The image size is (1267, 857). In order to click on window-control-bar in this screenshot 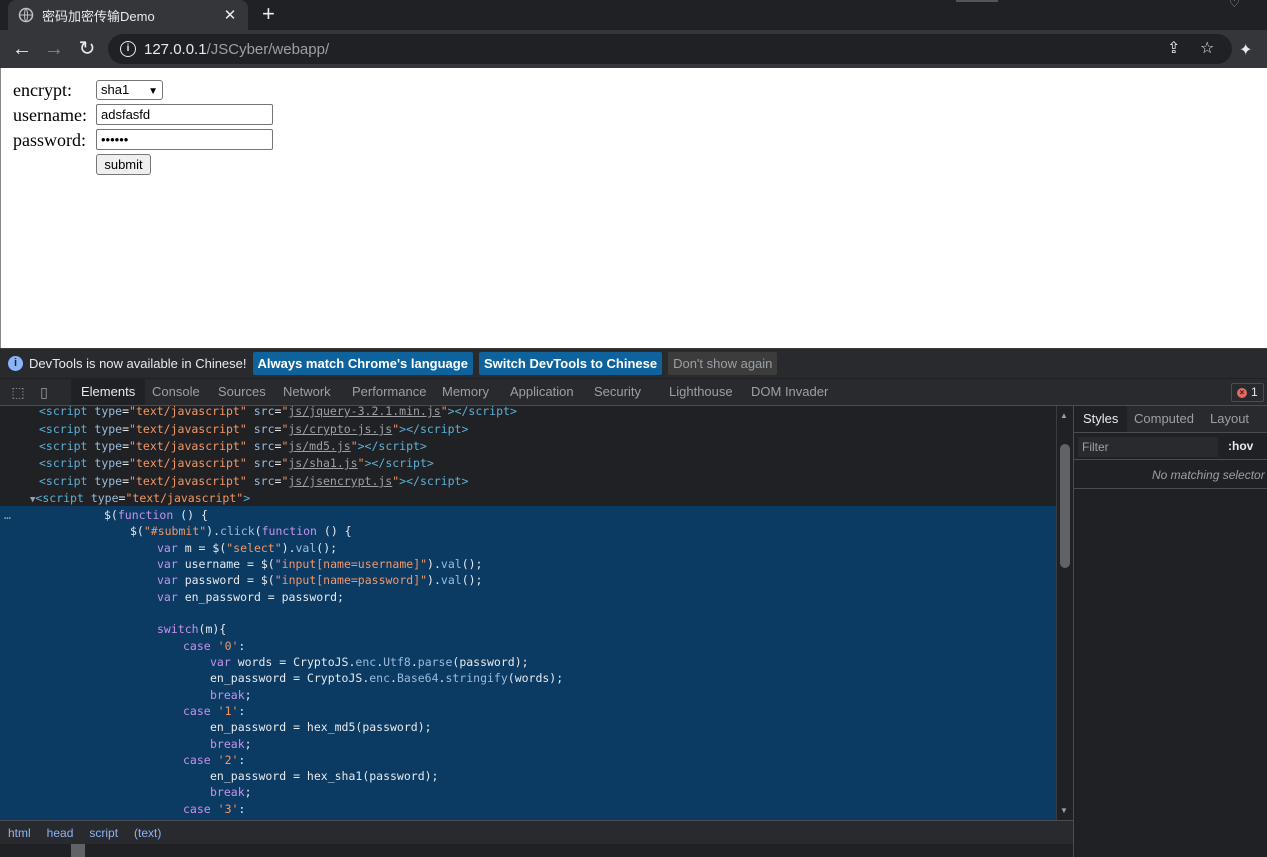, I will do `click(977, 1)`.